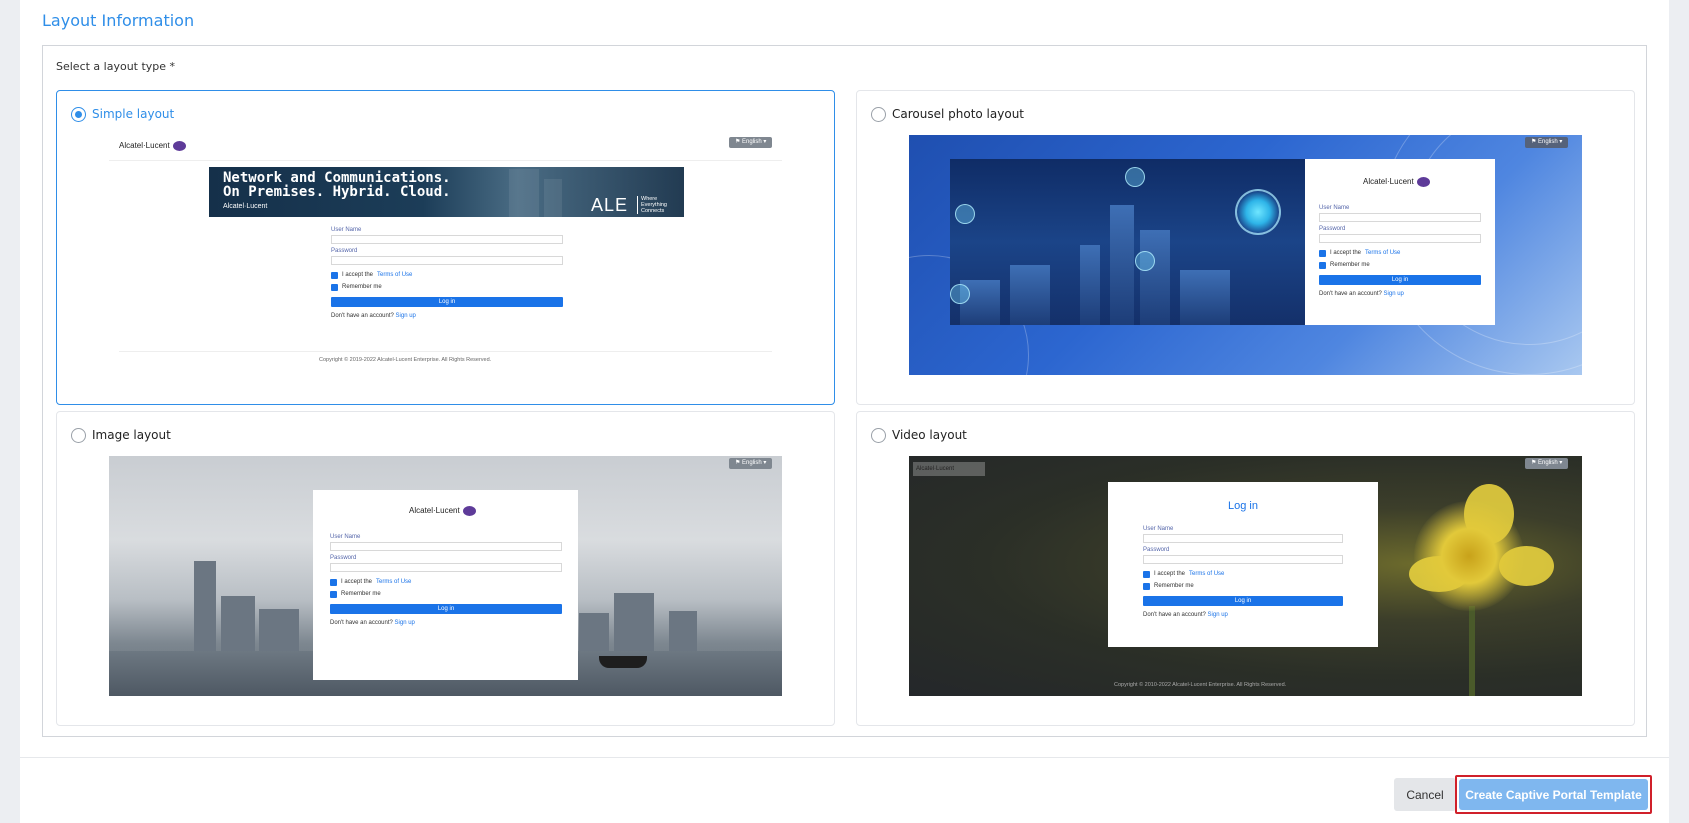 The height and width of the screenshot is (823, 1689). What do you see at coordinates (116, 66) in the screenshot?
I see `layout-type-label: Select a layout type *` at bounding box center [116, 66].